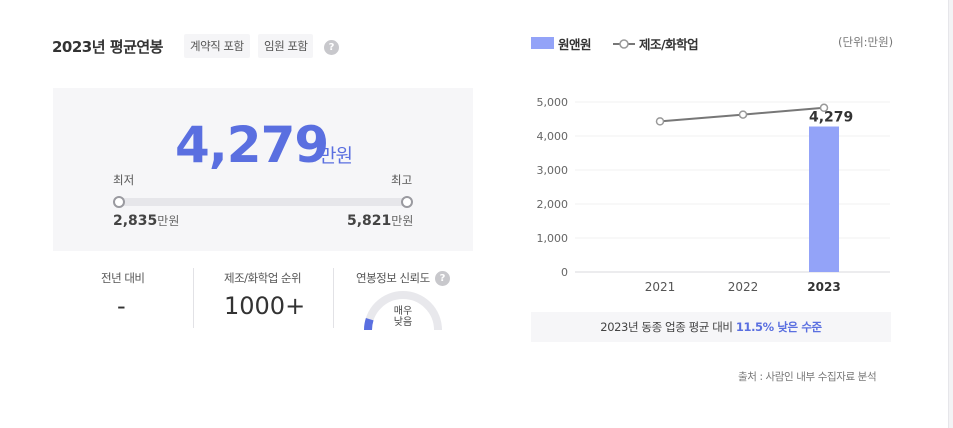 Image resolution: width=953 pixels, height=428 pixels. What do you see at coordinates (660, 287) in the screenshot?
I see `x-tick-label: 2021` at bounding box center [660, 287].